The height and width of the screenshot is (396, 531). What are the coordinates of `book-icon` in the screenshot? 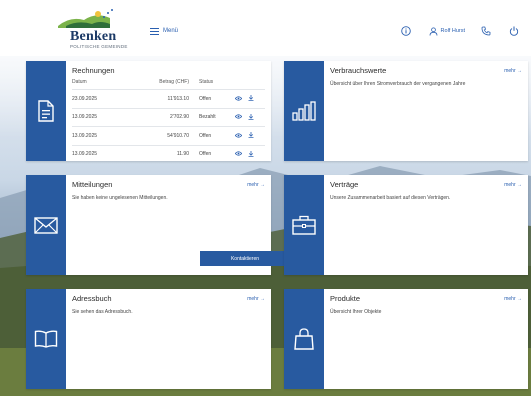 It's located at (46, 339).